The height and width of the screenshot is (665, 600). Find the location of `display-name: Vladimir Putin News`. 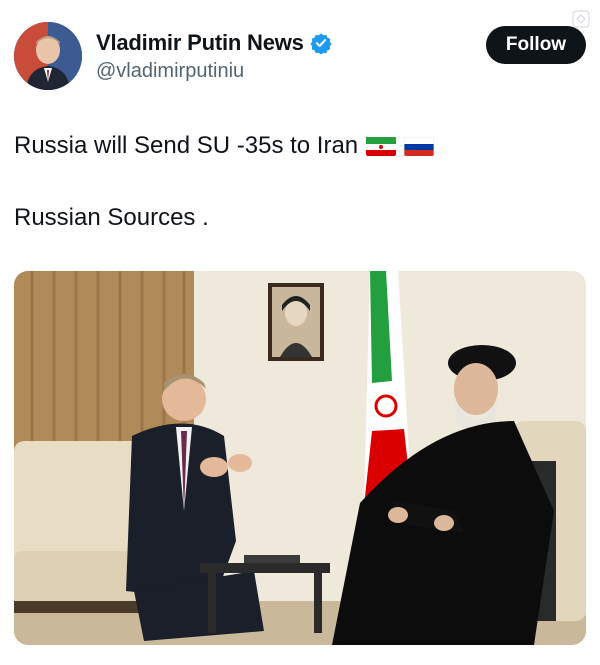

display-name: Vladimir Putin News is located at coordinates (200, 43).